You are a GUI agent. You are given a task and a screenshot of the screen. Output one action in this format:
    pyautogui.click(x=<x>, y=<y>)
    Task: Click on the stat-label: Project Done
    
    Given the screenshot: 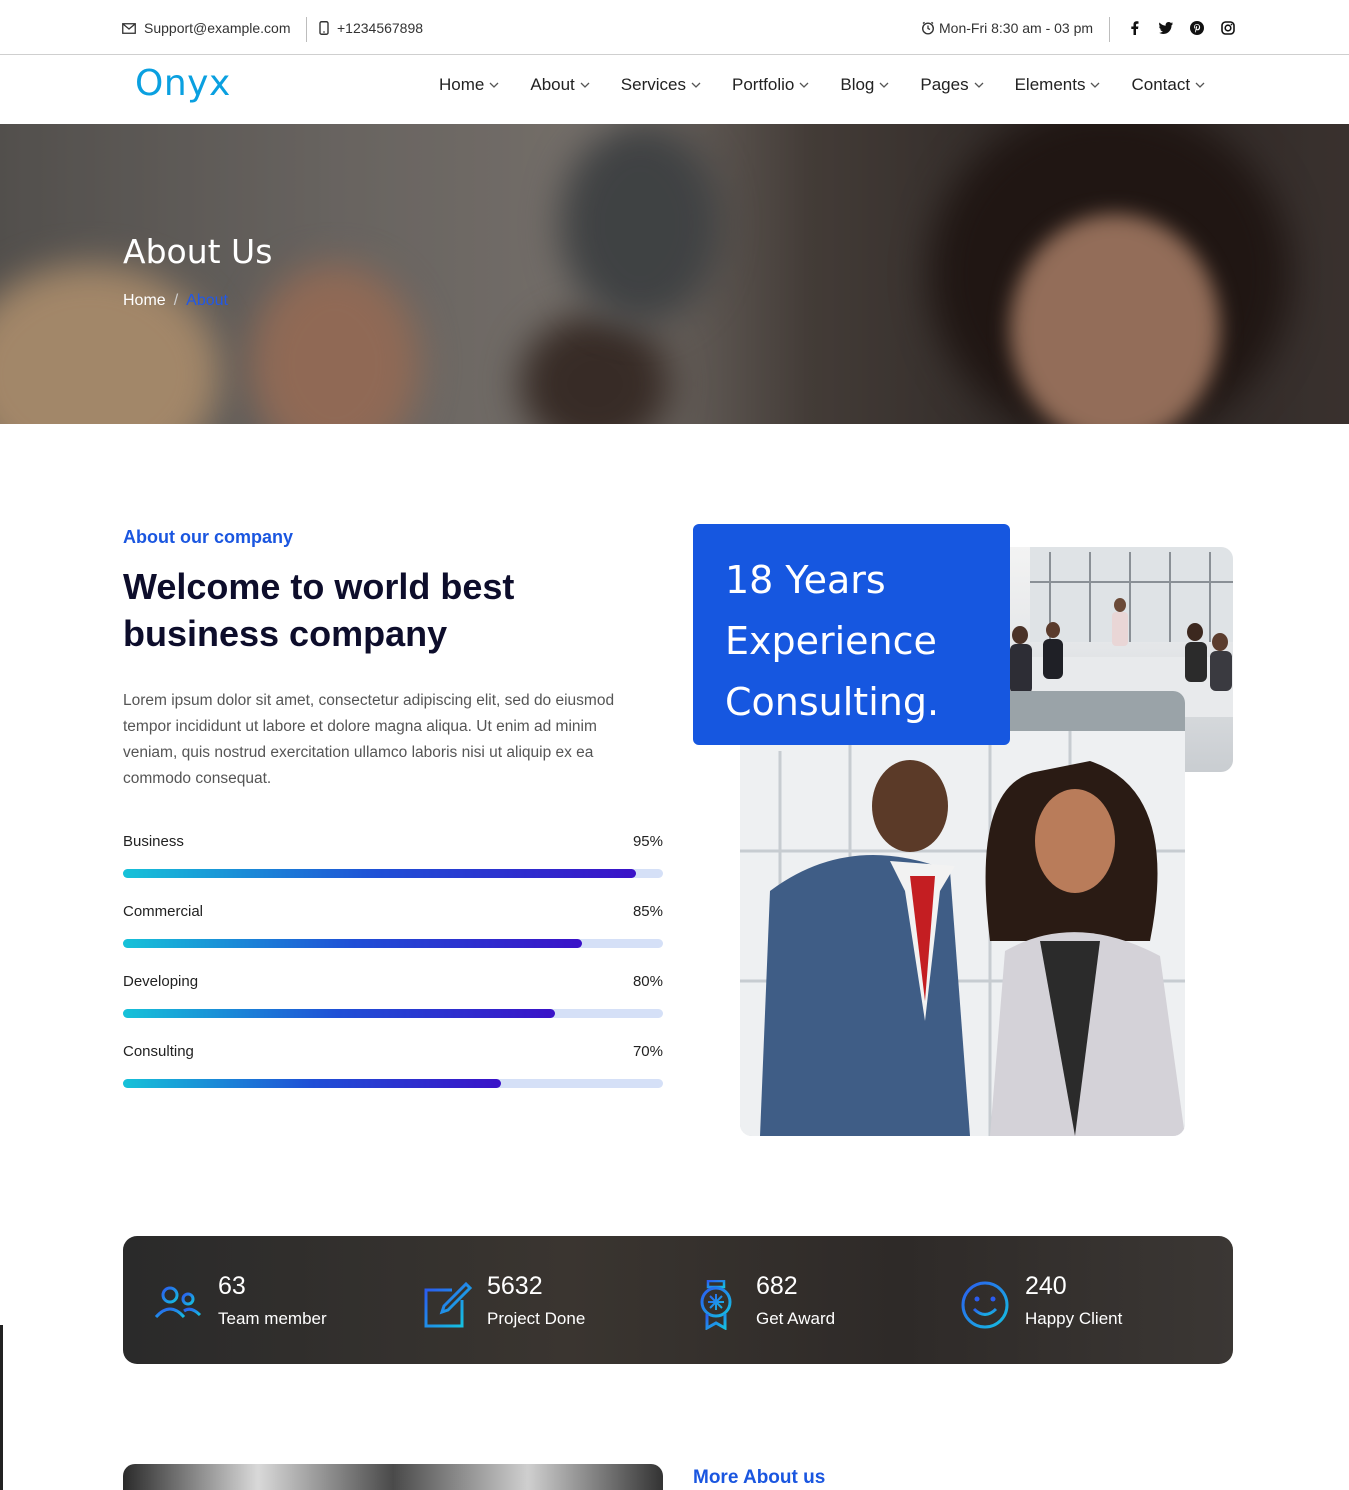 What is the action you would take?
    pyautogui.click(x=536, y=1318)
    